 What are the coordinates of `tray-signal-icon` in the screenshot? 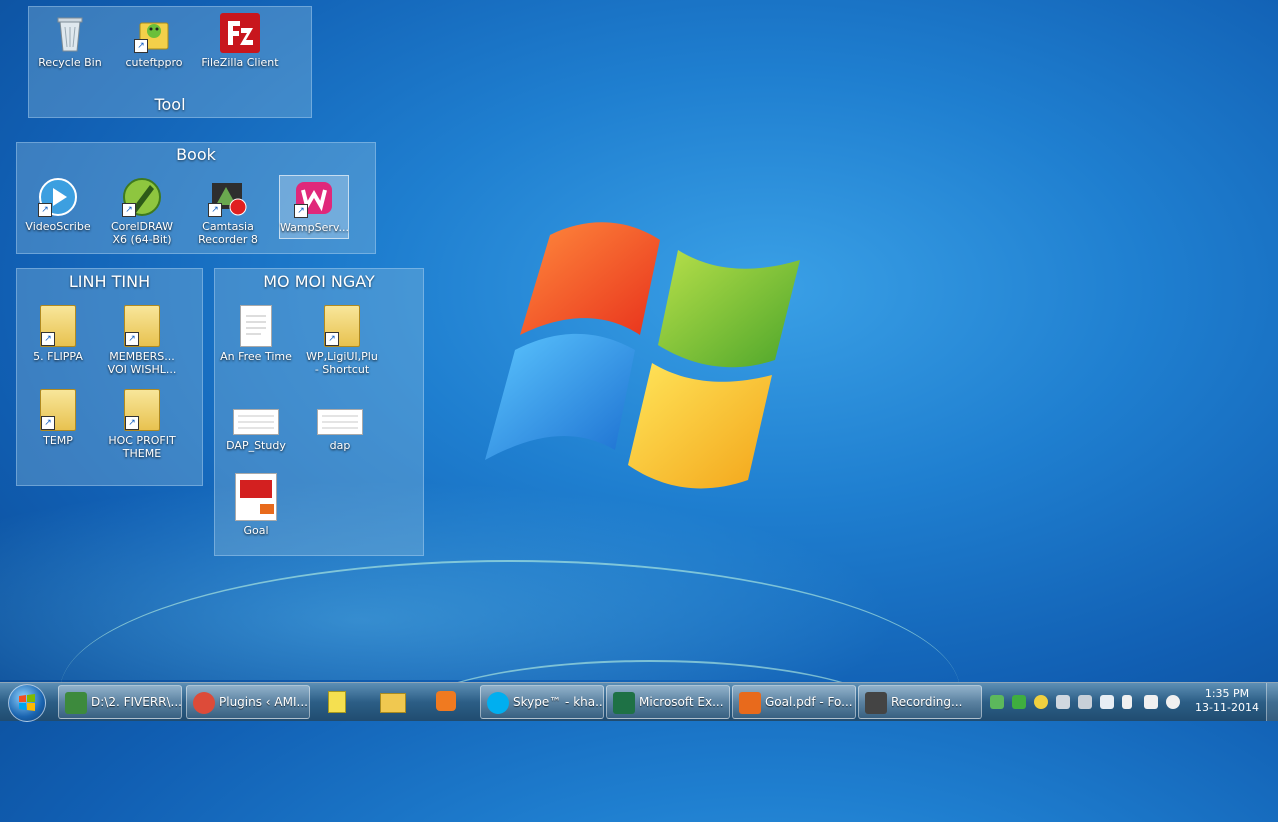 It's located at (1151, 702).